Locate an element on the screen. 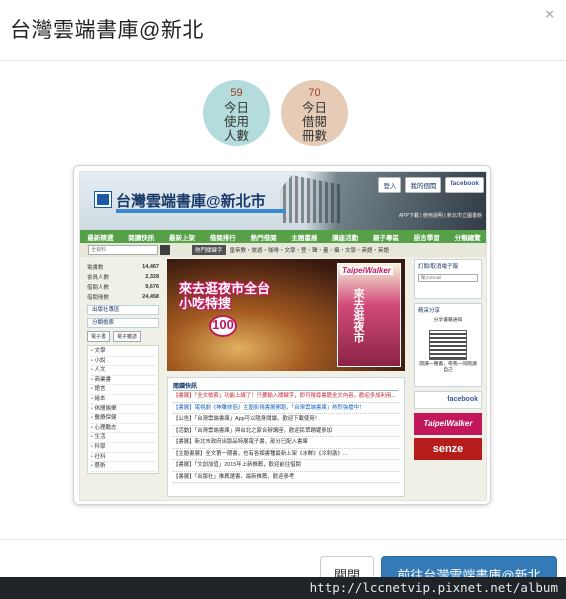 Image resolution: width=566 pixels, height=599 pixels. site-nav-item: 語言學習 is located at coordinates (426, 238).